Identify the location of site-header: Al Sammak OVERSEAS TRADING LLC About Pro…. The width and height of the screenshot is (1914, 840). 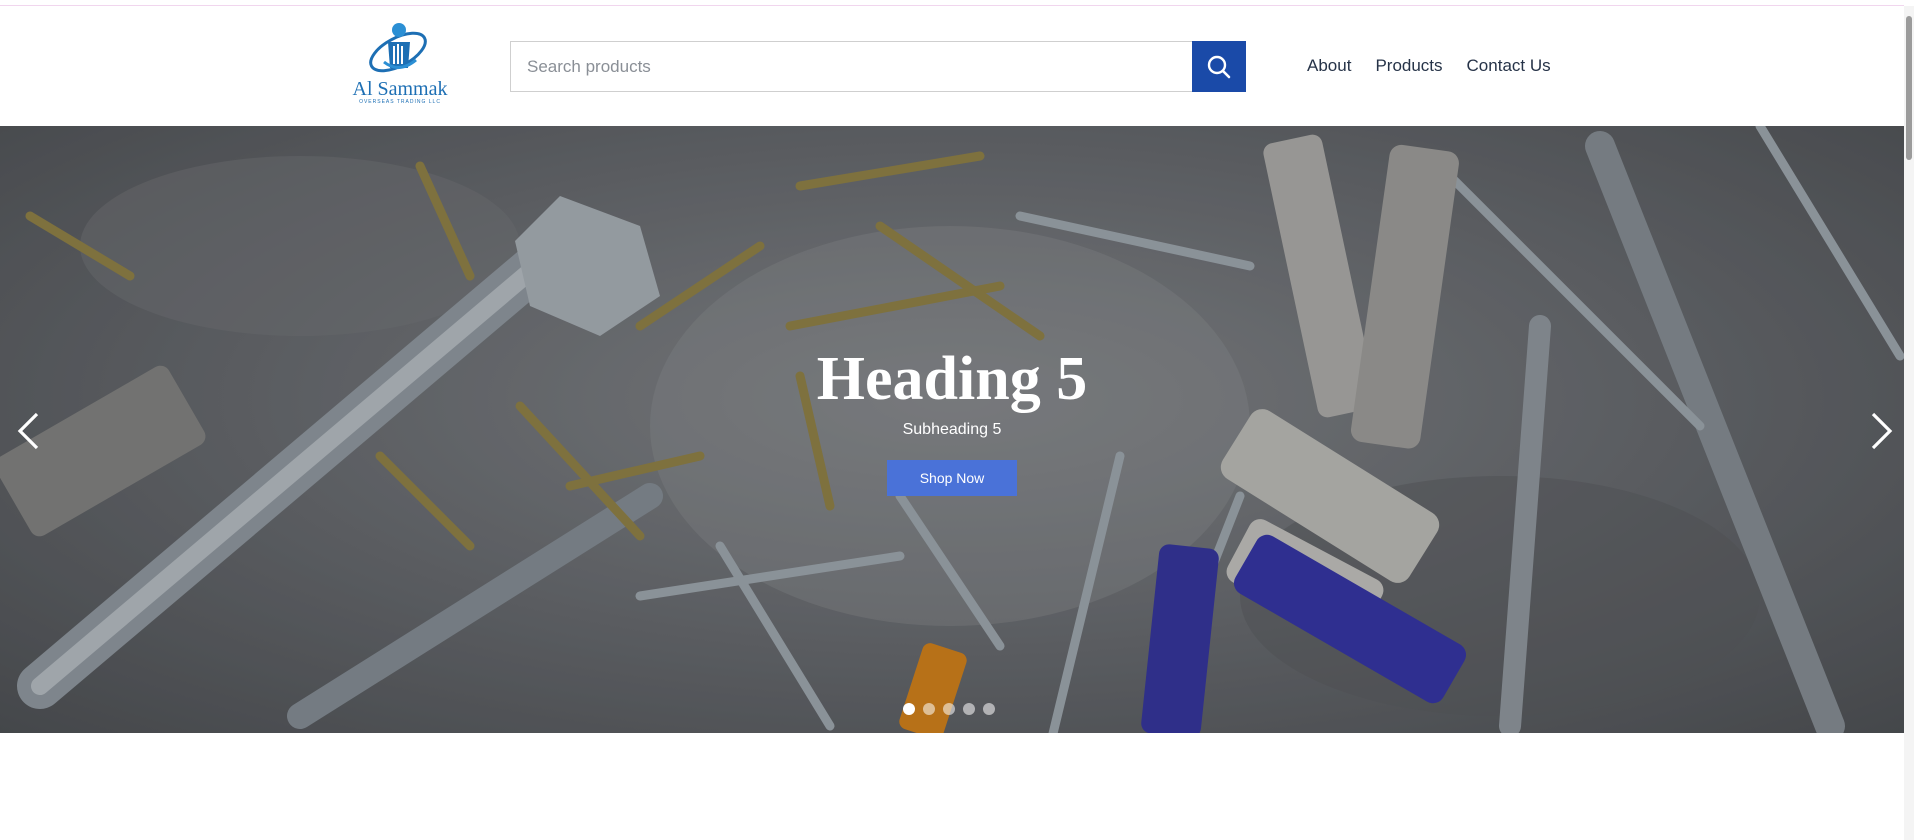
(952, 66).